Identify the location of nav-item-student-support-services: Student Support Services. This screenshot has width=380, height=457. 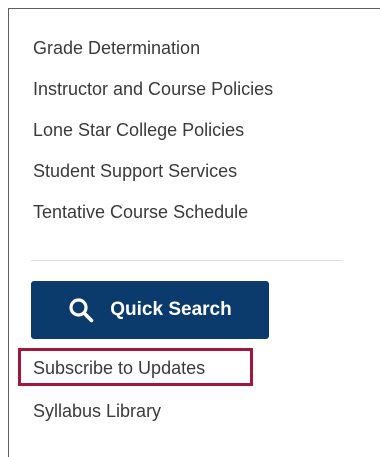
(153, 180).